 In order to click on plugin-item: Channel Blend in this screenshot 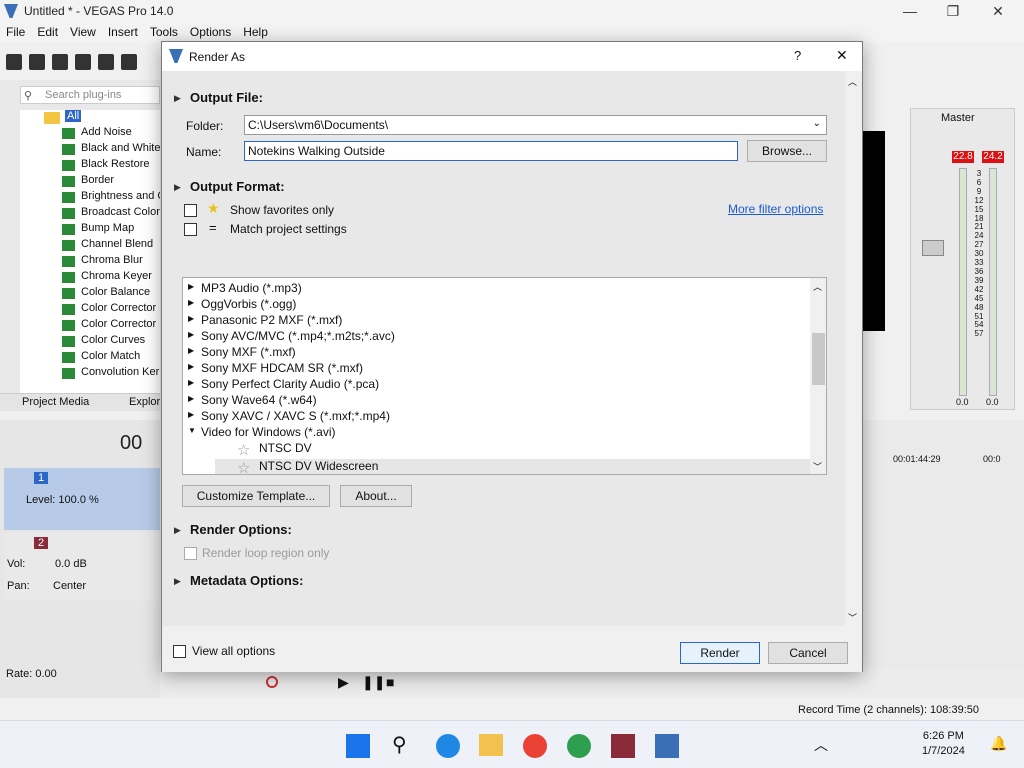, I will do `click(90, 246)`.